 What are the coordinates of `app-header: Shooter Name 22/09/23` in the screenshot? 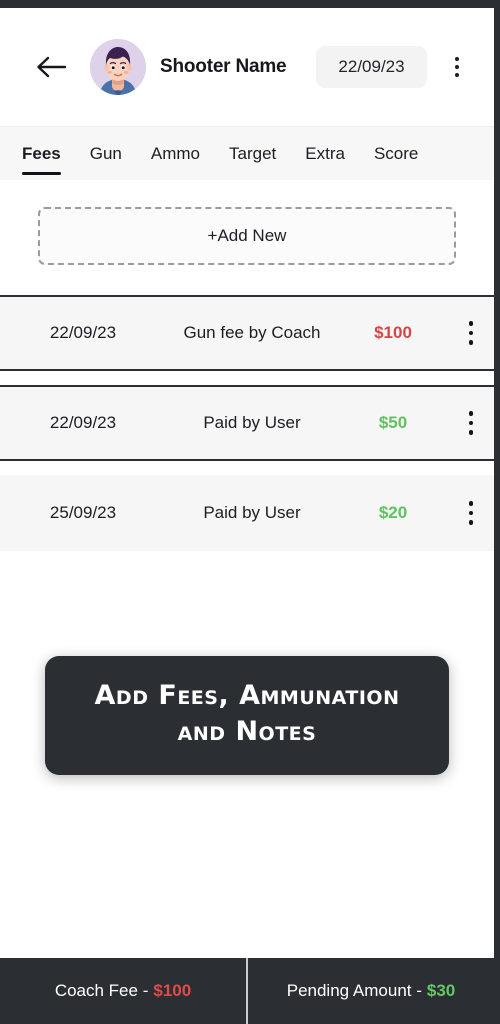 It's located at (247, 67).